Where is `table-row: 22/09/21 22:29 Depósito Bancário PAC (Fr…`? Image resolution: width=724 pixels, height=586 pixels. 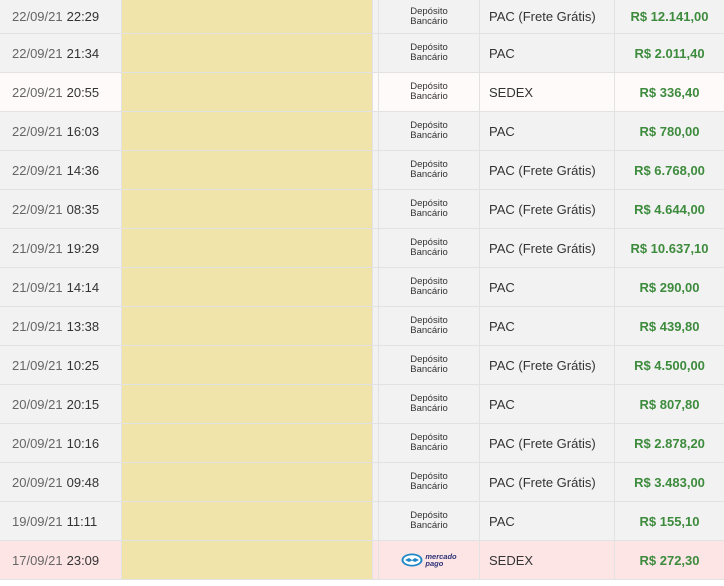
table-row: 22/09/21 22:29 Depósito Bancário PAC (Fr… is located at coordinates (362, 17).